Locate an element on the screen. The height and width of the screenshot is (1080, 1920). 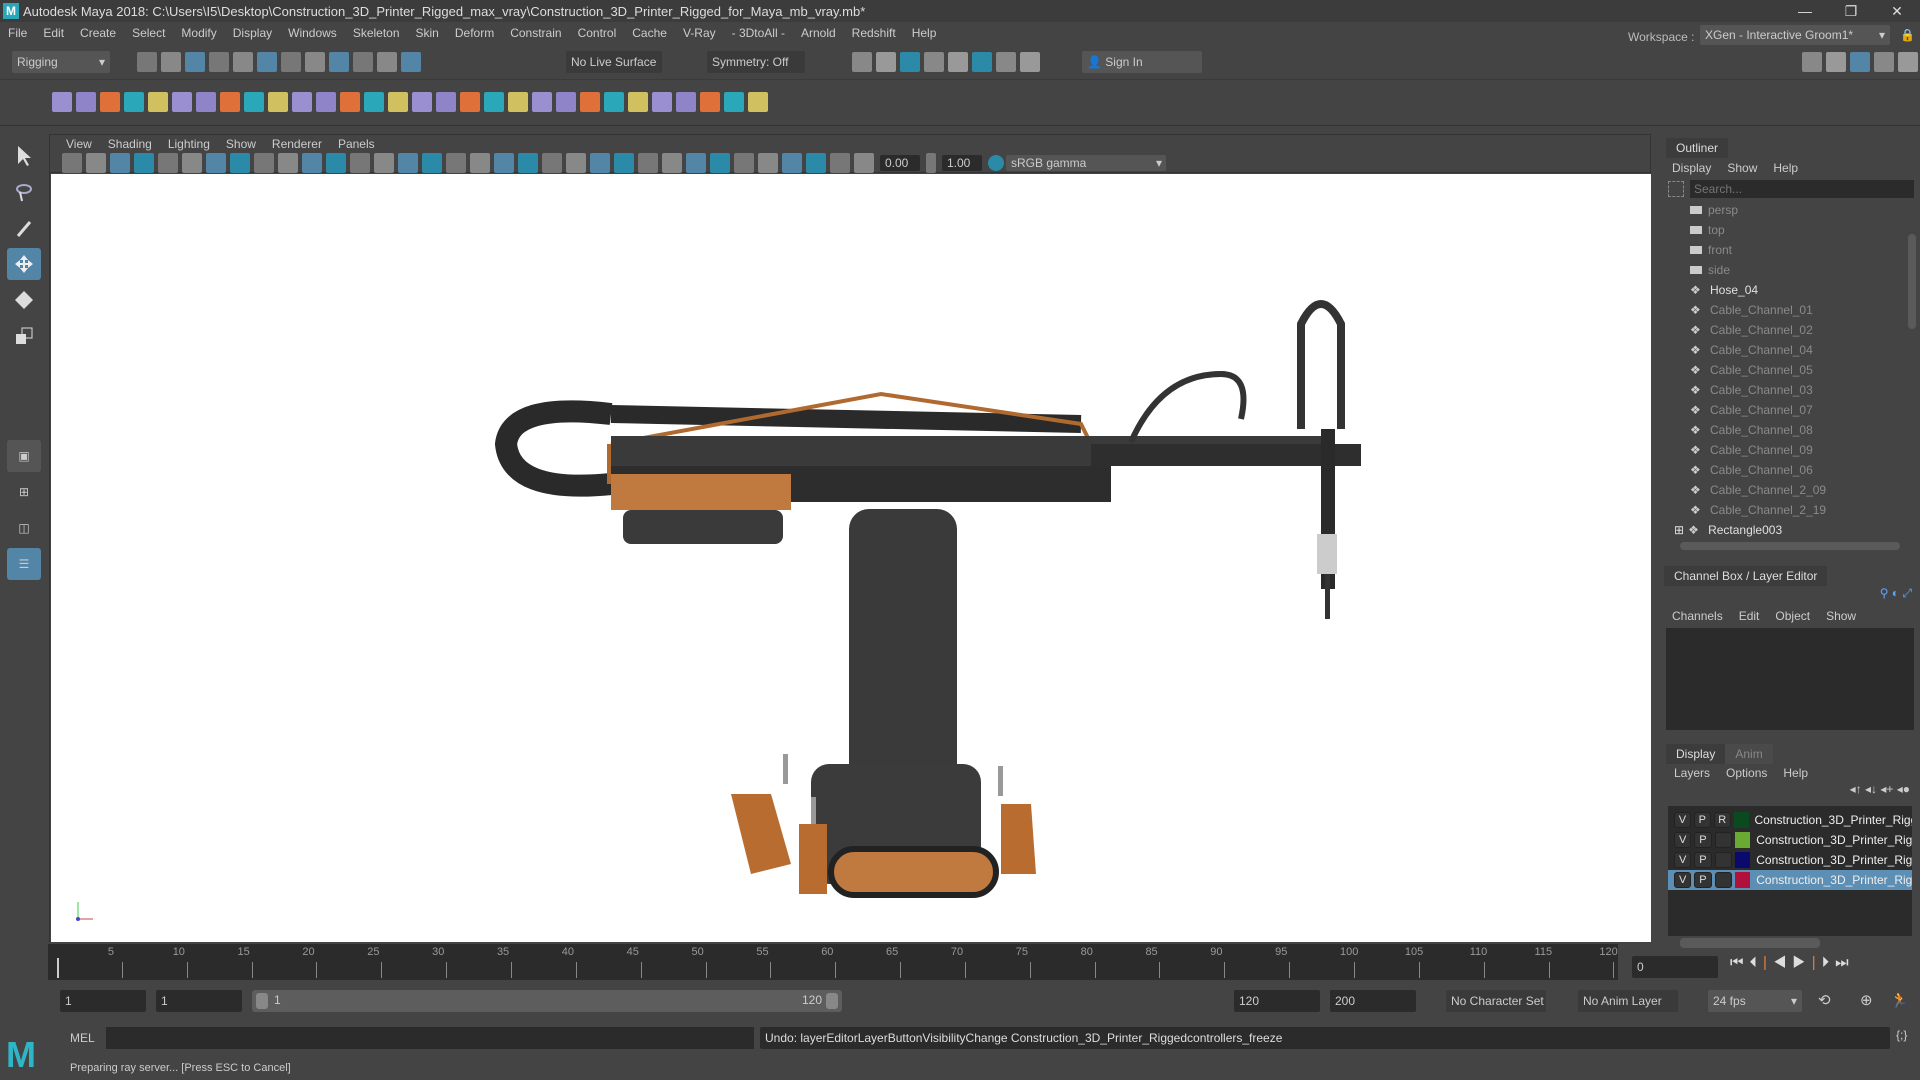
nonlinear-icon is located at coordinates (254, 102).